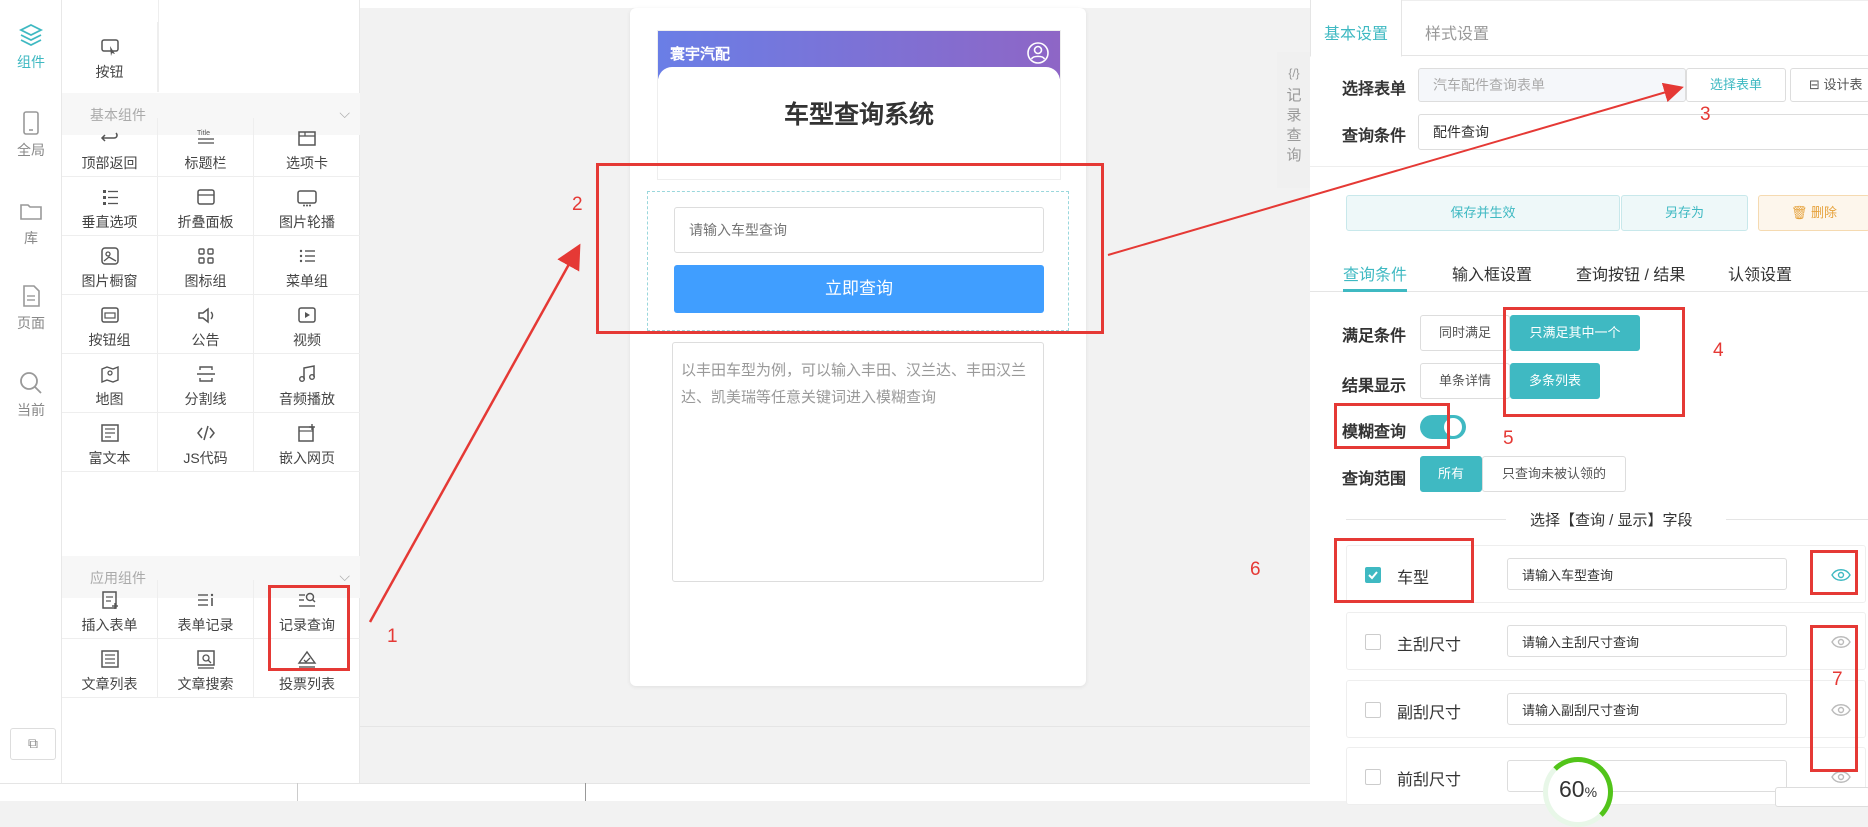  I want to click on annotation-number: 7, so click(1837, 679).